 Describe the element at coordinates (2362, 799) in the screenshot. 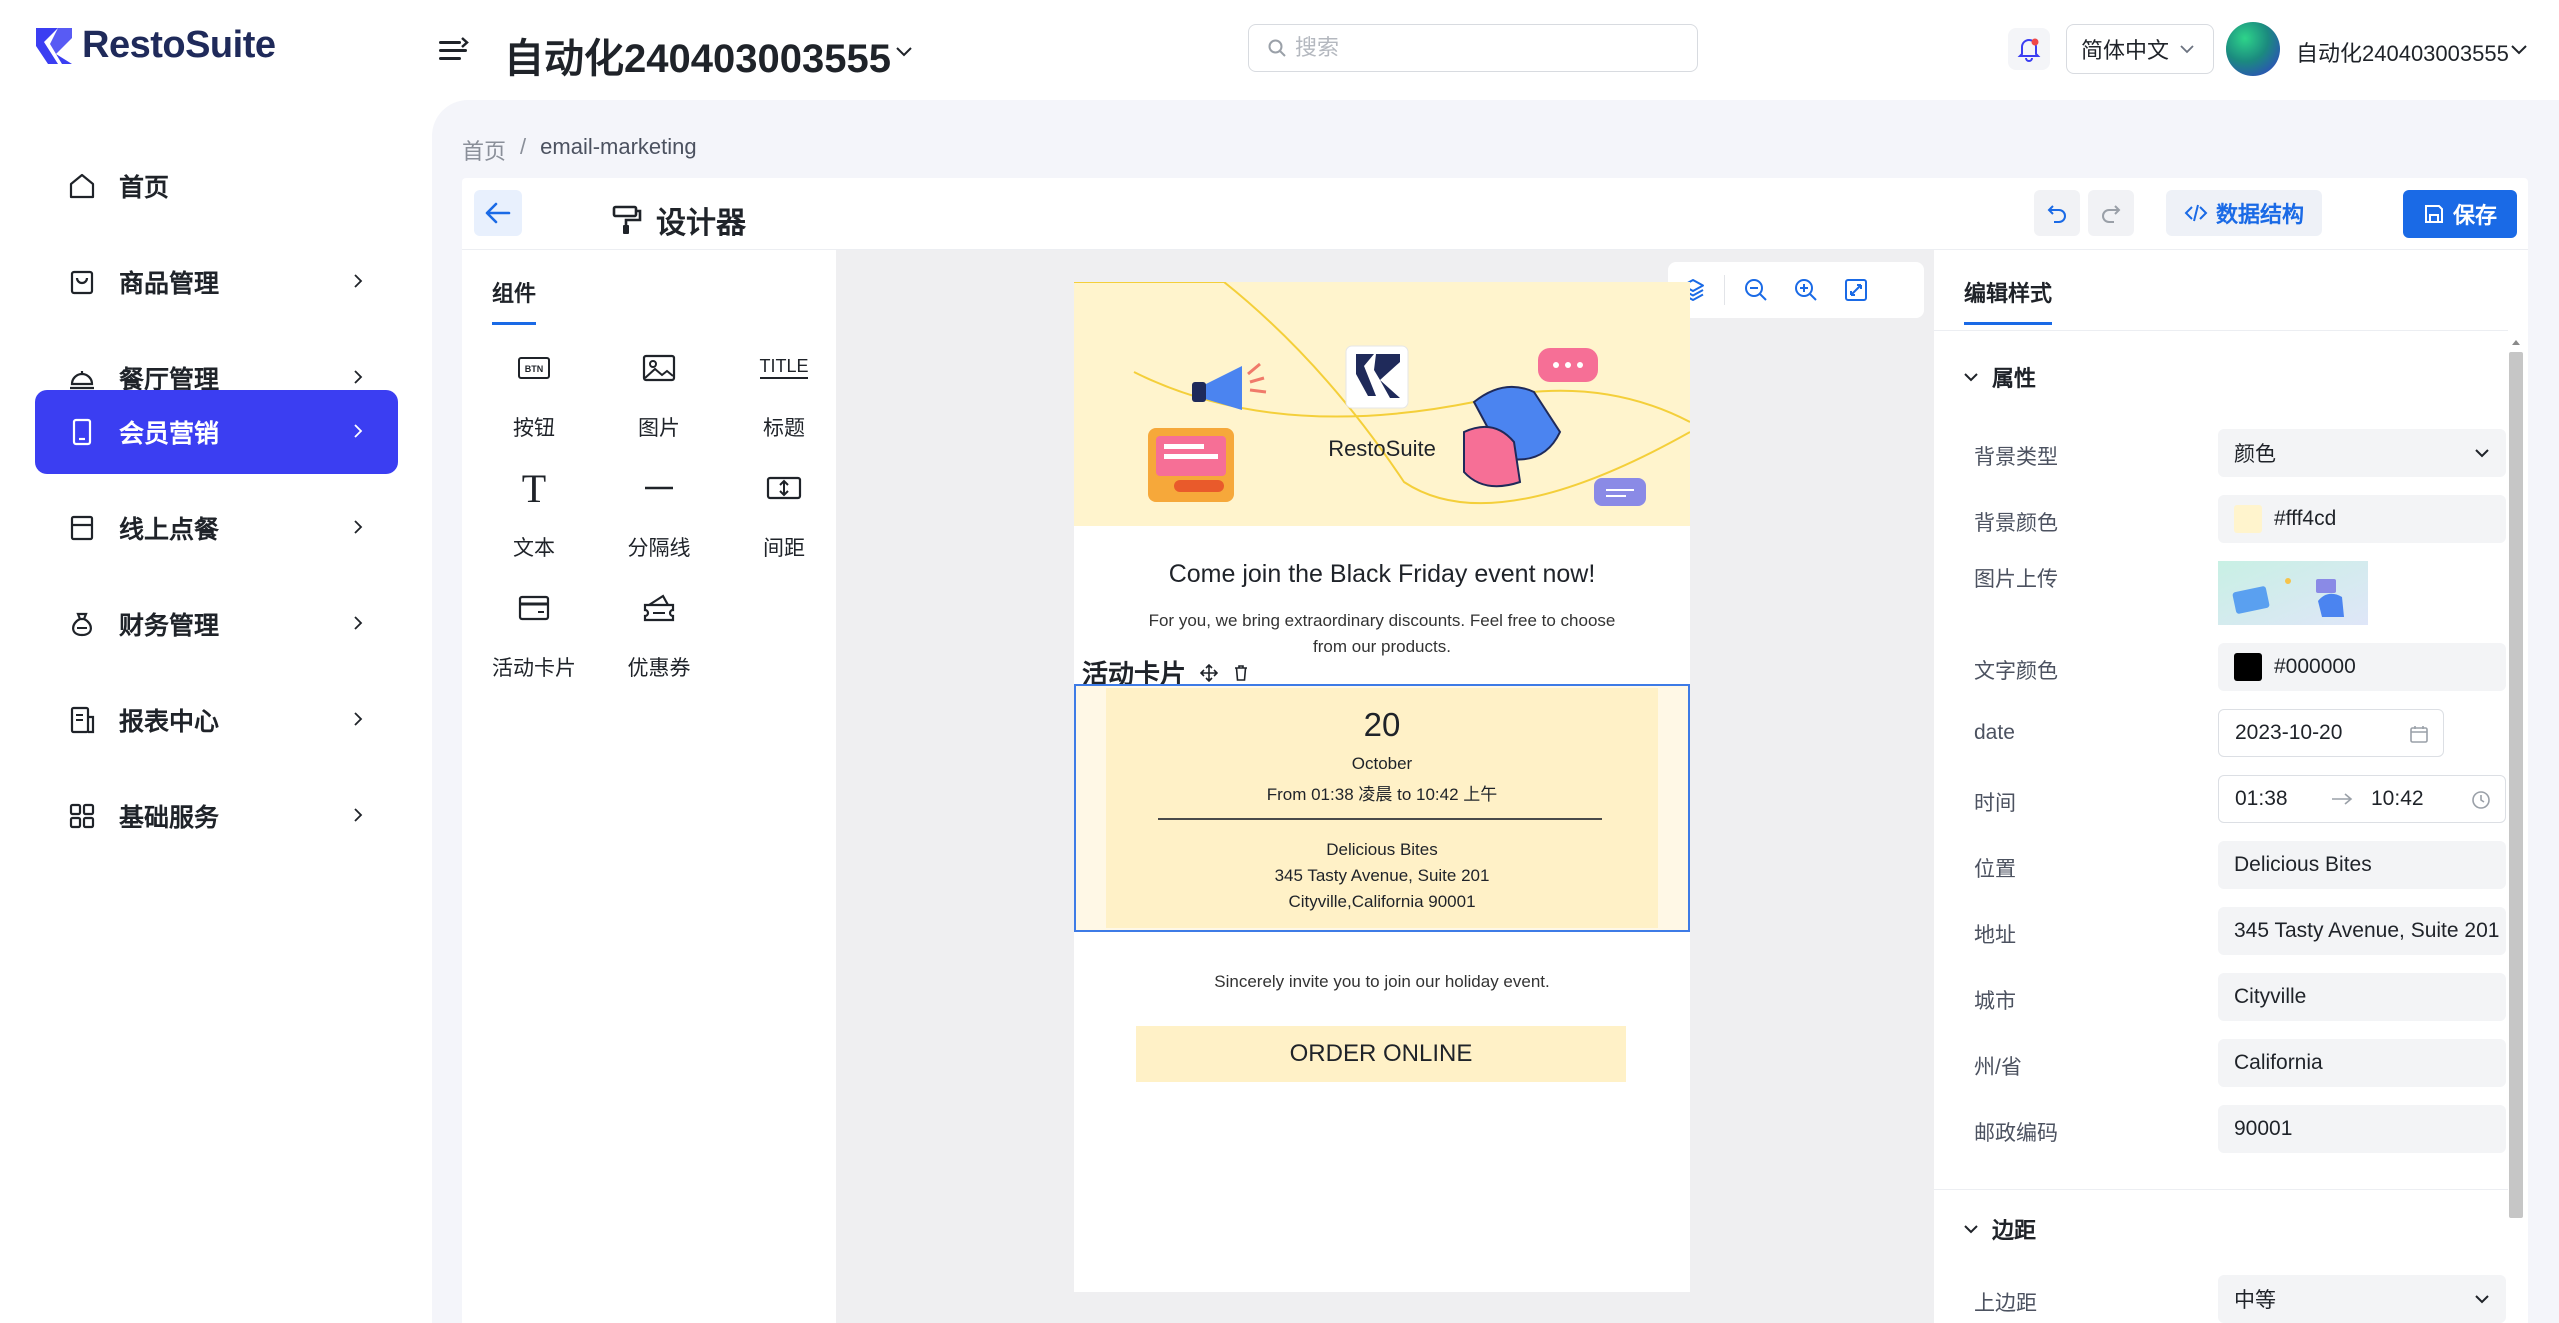

I see `time-range-picker: 01:38 10:42` at that location.